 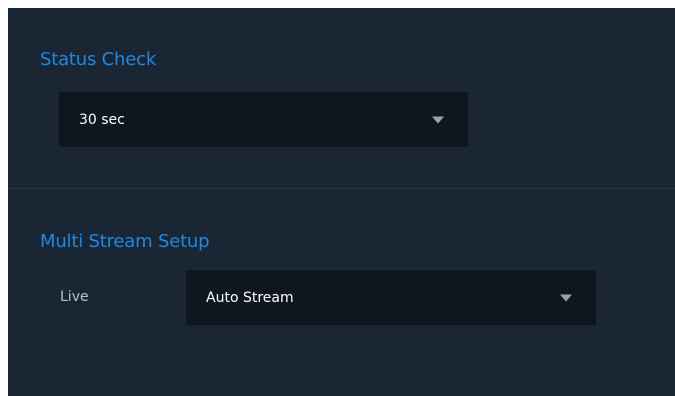 I want to click on live-stream-select-value: Auto Stream, so click(x=250, y=297).